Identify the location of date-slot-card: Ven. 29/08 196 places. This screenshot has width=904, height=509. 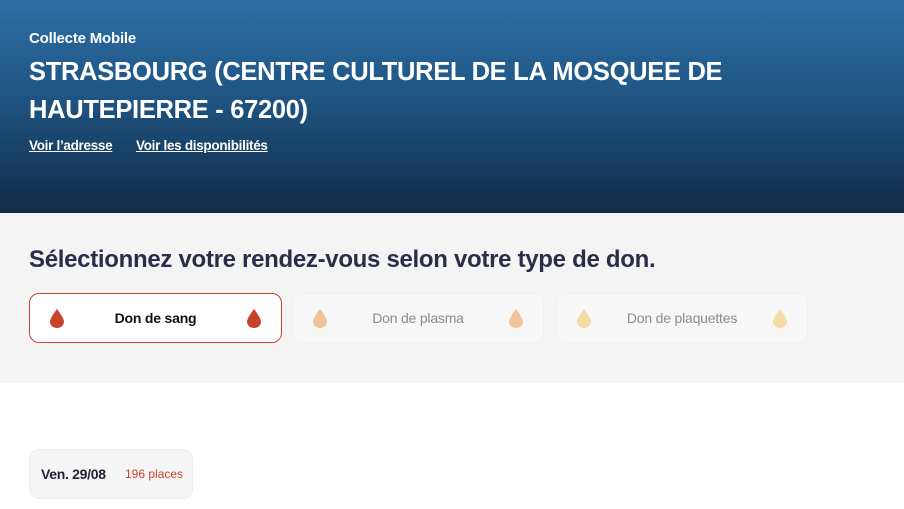
(111, 474).